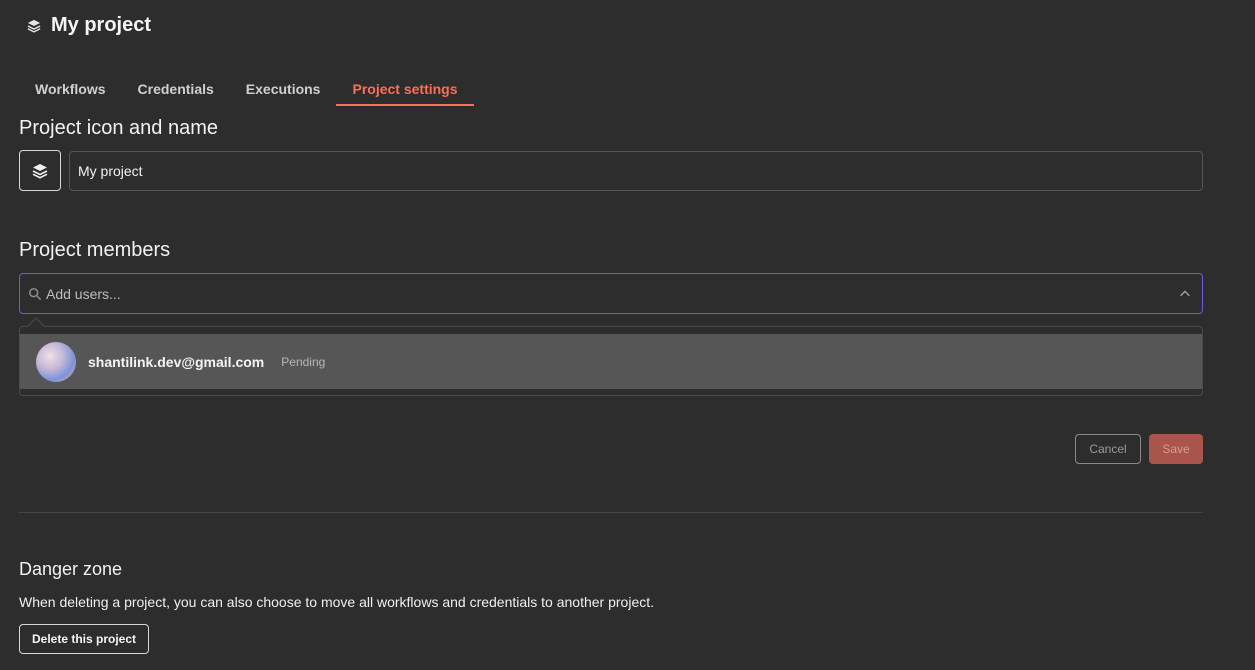 Image resolution: width=1255 pixels, height=670 pixels. Describe the element at coordinates (71, 569) in the screenshot. I see `danger-zone-heading: Danger zone` at that location.